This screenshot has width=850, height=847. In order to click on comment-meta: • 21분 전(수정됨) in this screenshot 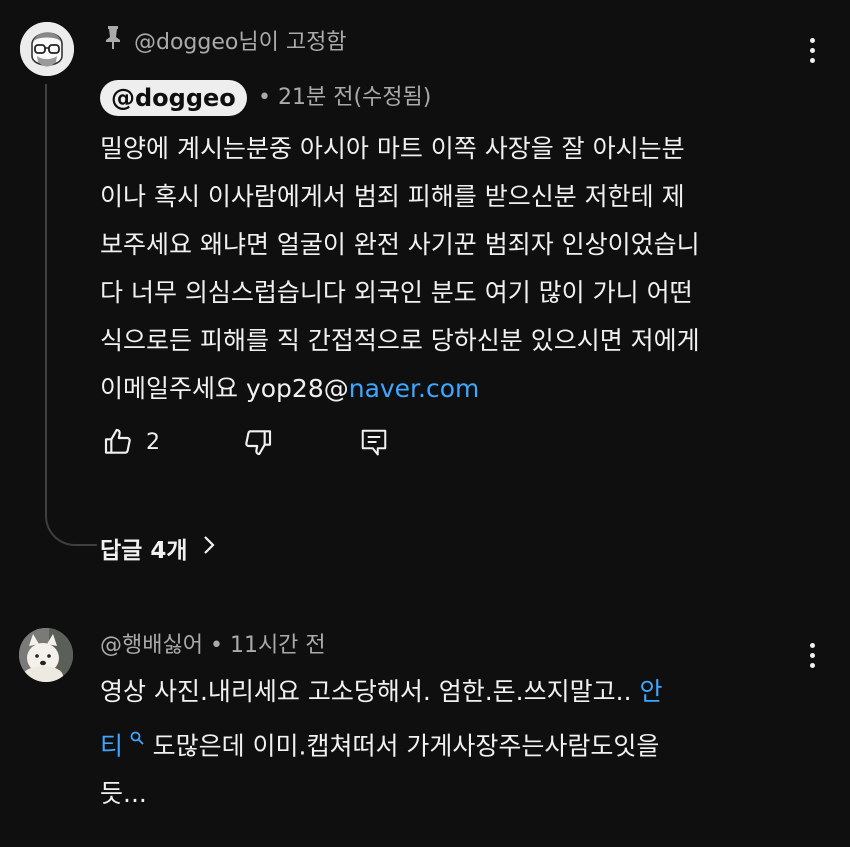, I will do `click(344, 98)`.